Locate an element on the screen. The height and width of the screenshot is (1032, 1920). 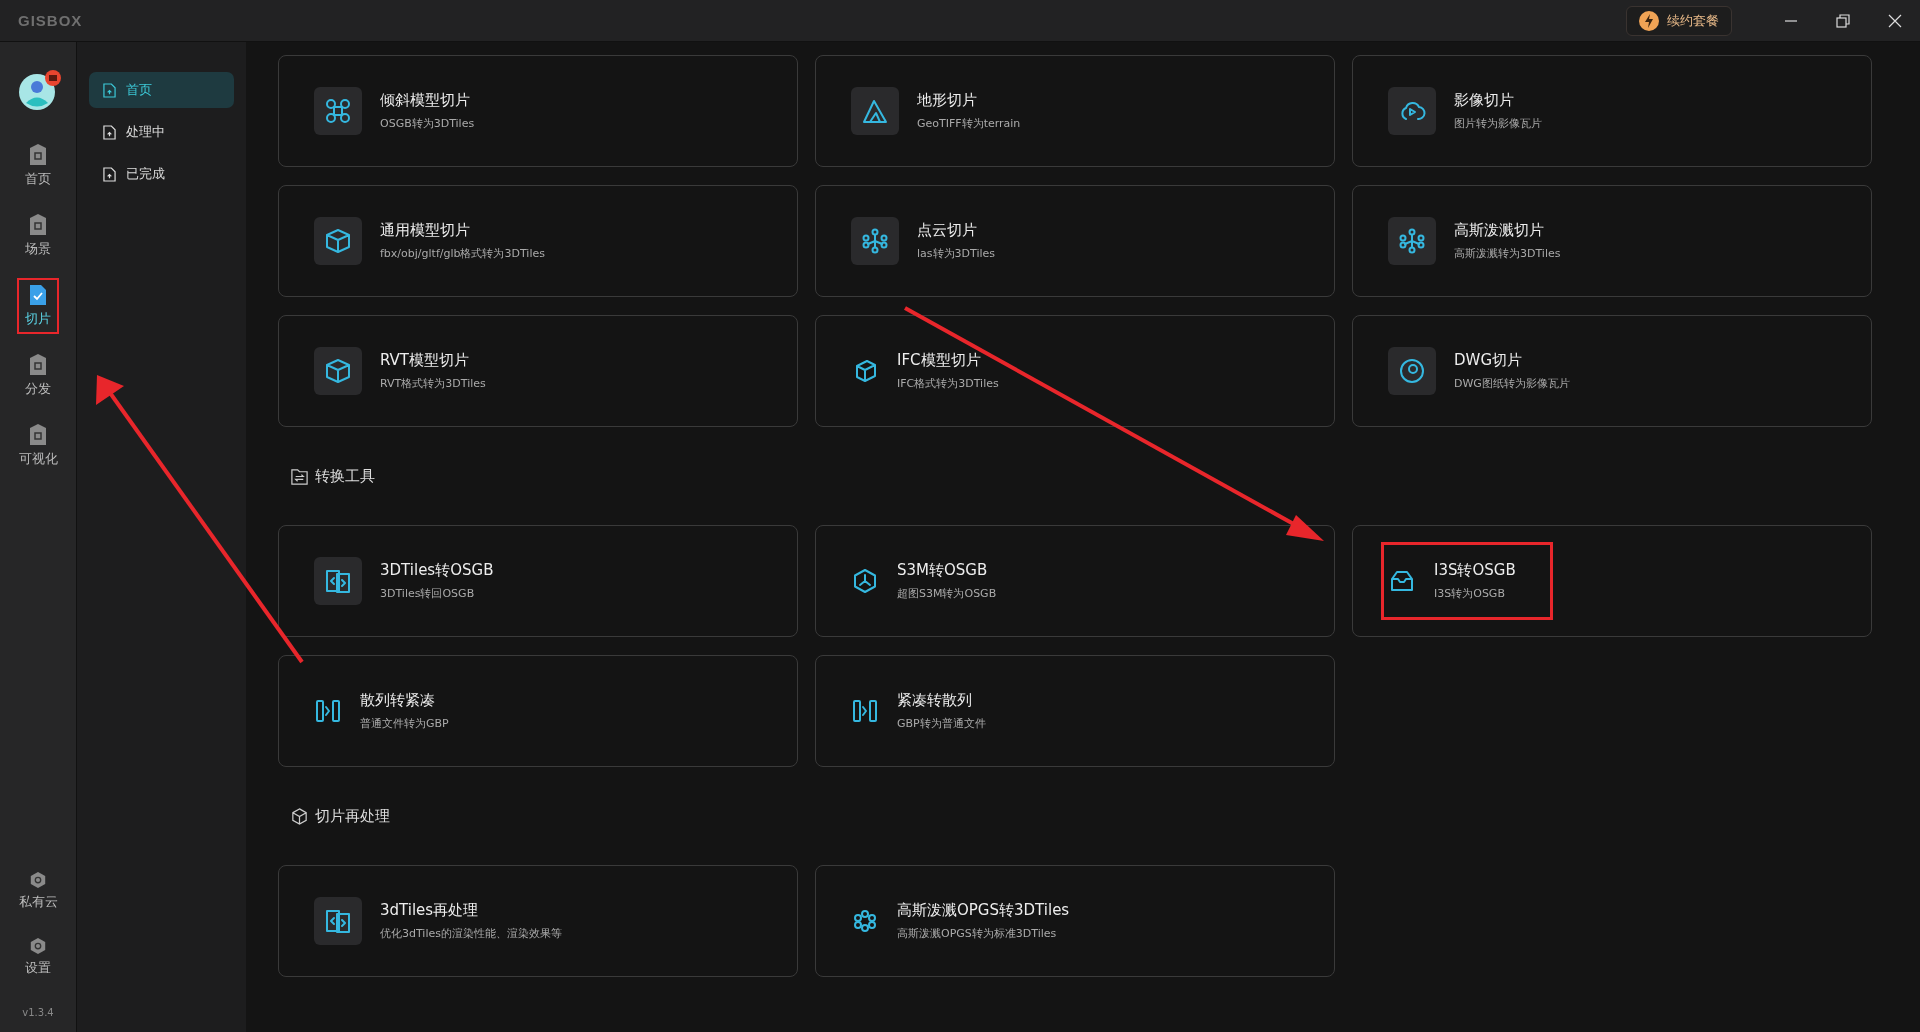
tool-card: 散列转紧凑 普通文件转为GBP is located at coordinates (538, 711).